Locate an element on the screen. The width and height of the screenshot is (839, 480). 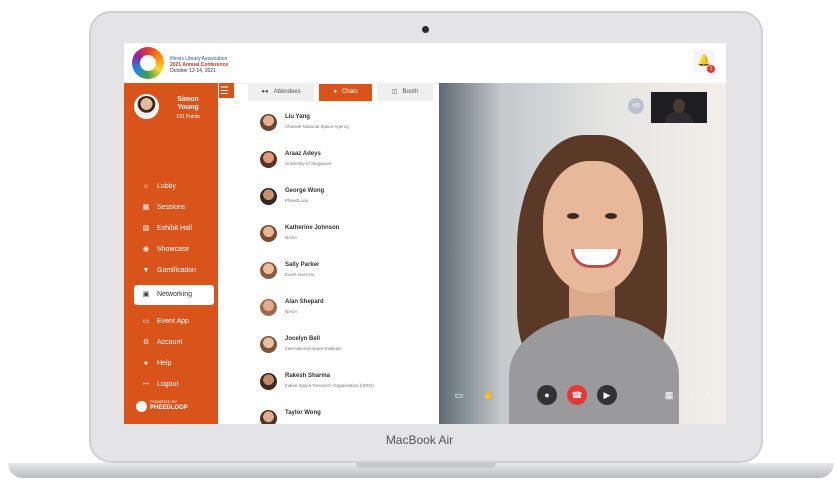
screen-share-icon: ▭ is located at coordinates (459, 395).